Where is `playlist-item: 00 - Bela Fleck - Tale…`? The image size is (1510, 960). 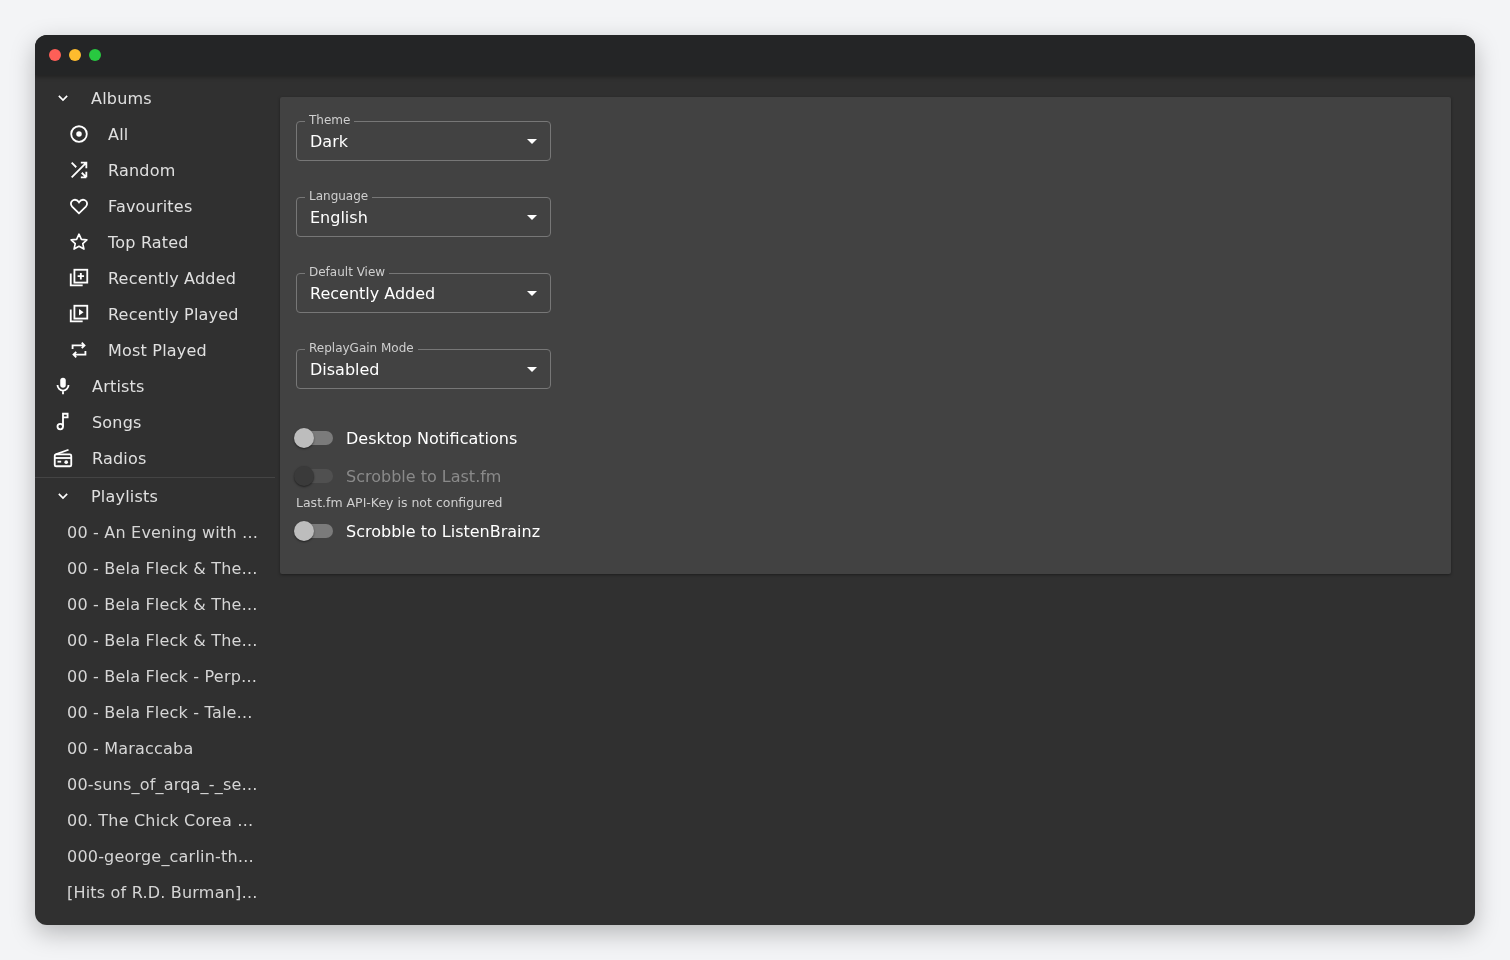 playlist-item: 00 - Bela Fleck - Tale… is located at coordinates (144, 712).